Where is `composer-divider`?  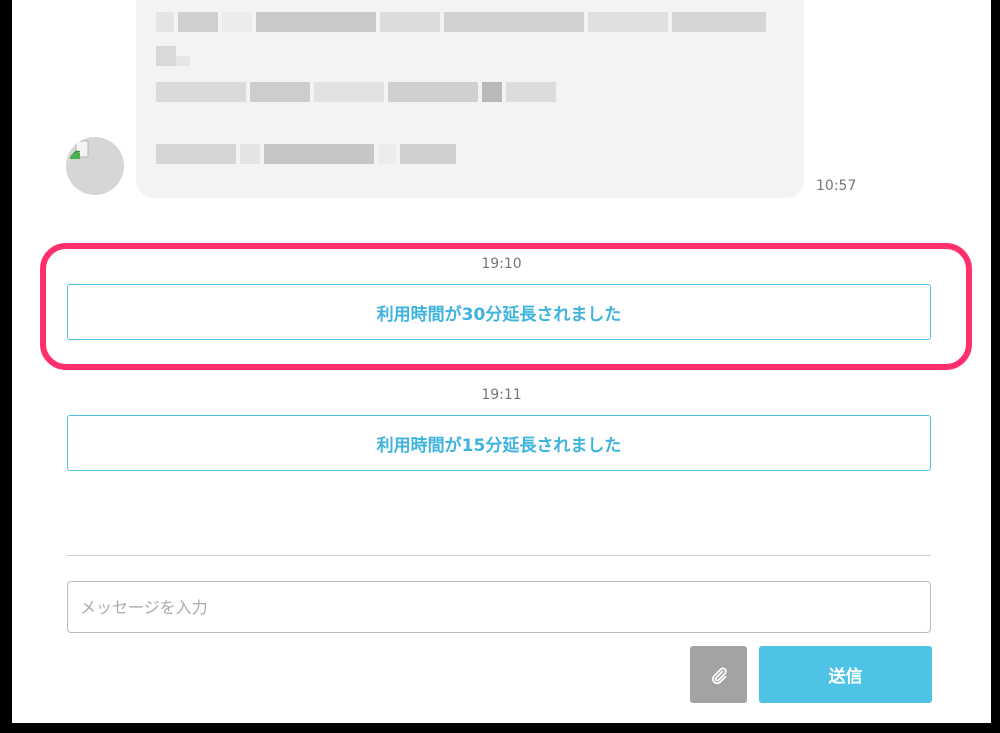
composer-divider is located at coordinates (499, 555).